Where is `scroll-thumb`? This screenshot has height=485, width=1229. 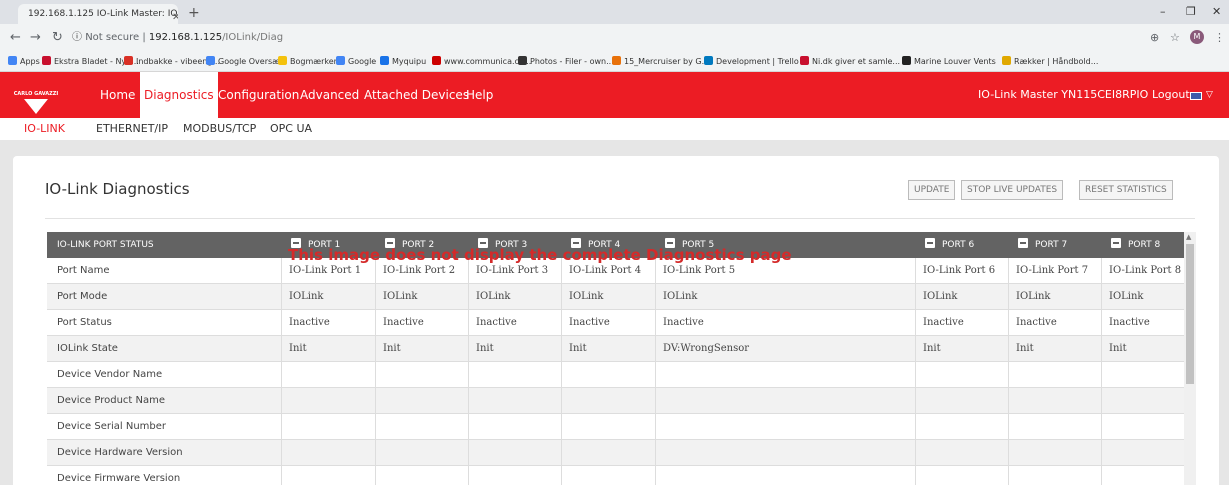
scroll-thumb is located at coordinates (1190, 314).